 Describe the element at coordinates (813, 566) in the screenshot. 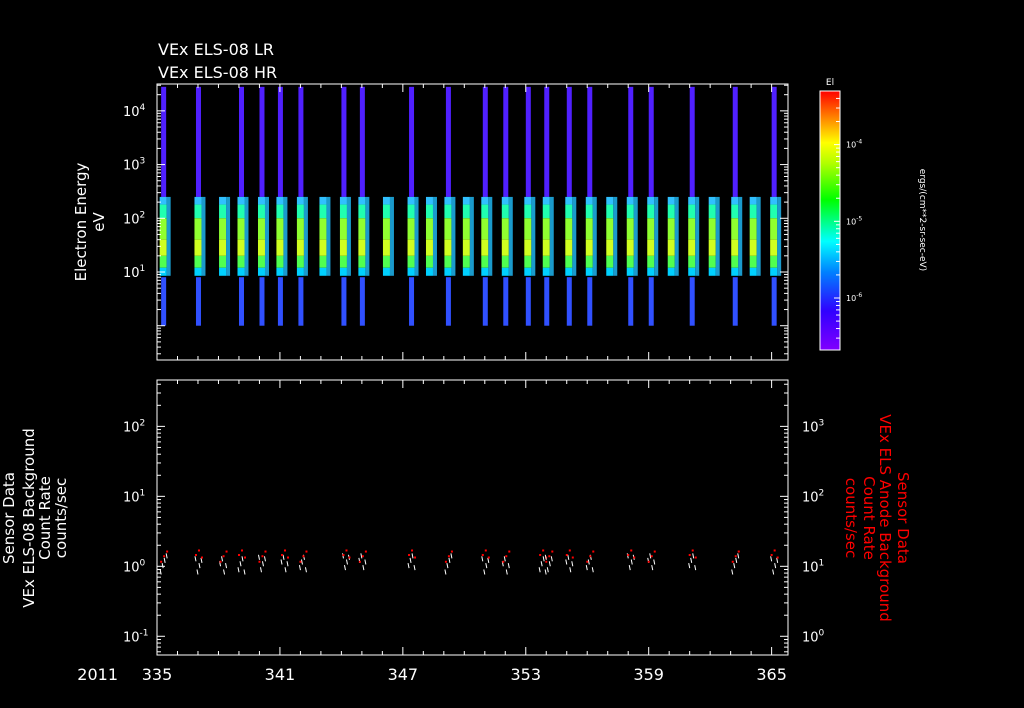

I see `right-y-tick-label: 101` at that location.